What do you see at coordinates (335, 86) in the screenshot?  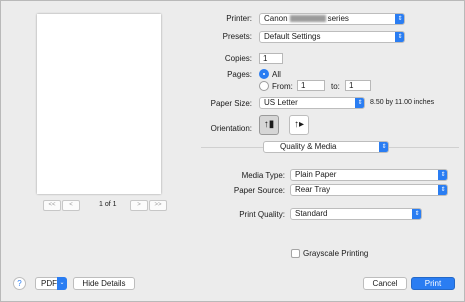 I see `pages-to-label: to:` at bounding box center [335, 86].